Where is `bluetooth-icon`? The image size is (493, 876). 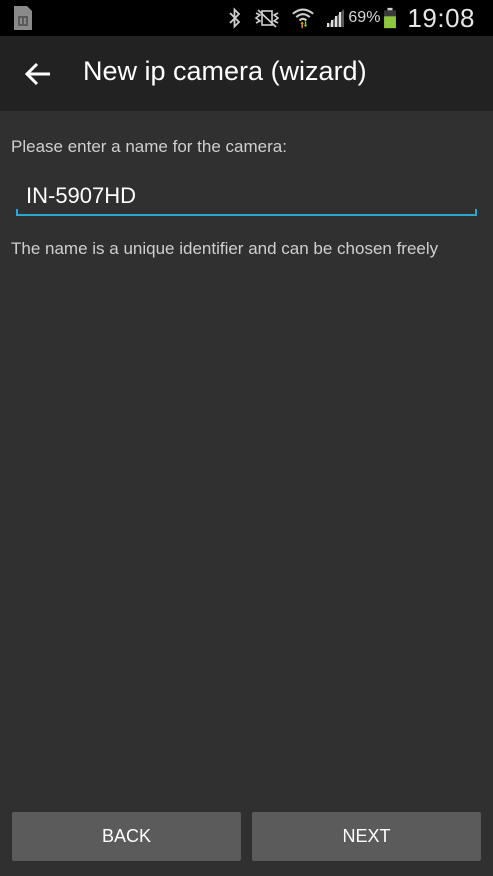 bluetooth-icon is located at coordinates (235, 18).